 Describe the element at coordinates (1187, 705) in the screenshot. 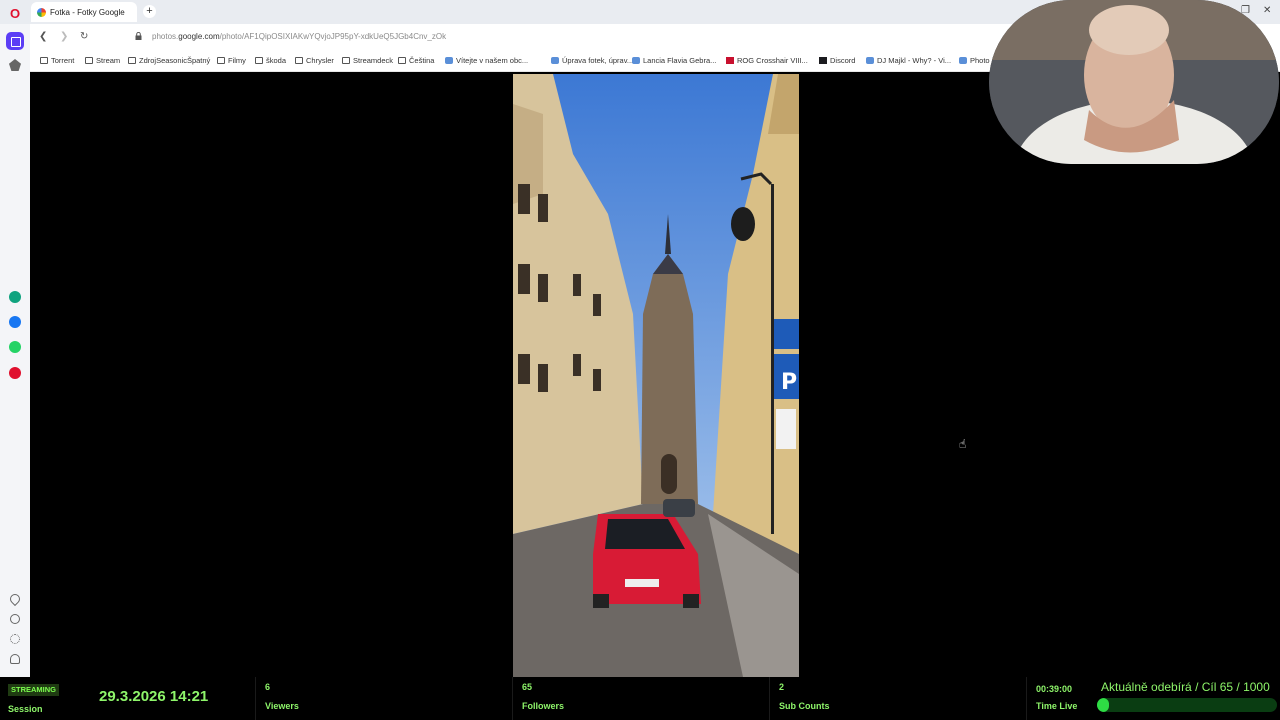

I see `sub-goal-bar` at that location.